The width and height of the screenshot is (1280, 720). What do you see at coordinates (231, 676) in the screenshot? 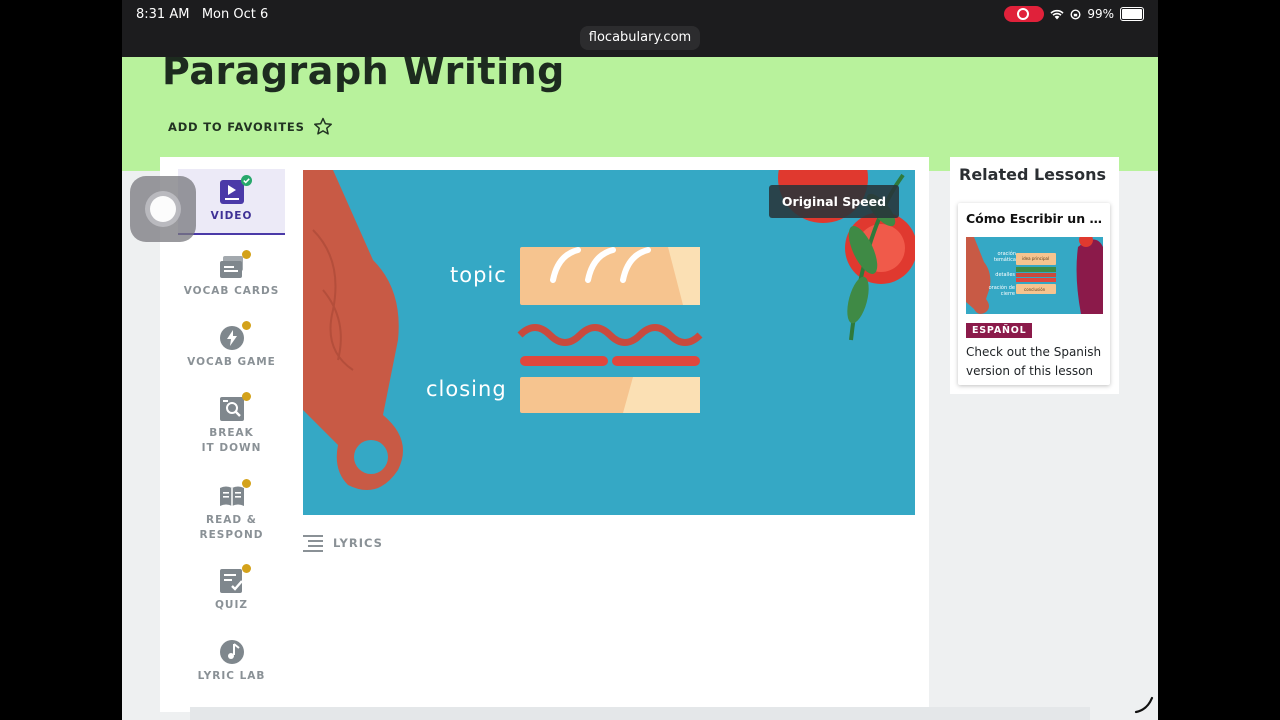
I see `nav-label: LYRIC LAB` at bounding box center [231, 676].